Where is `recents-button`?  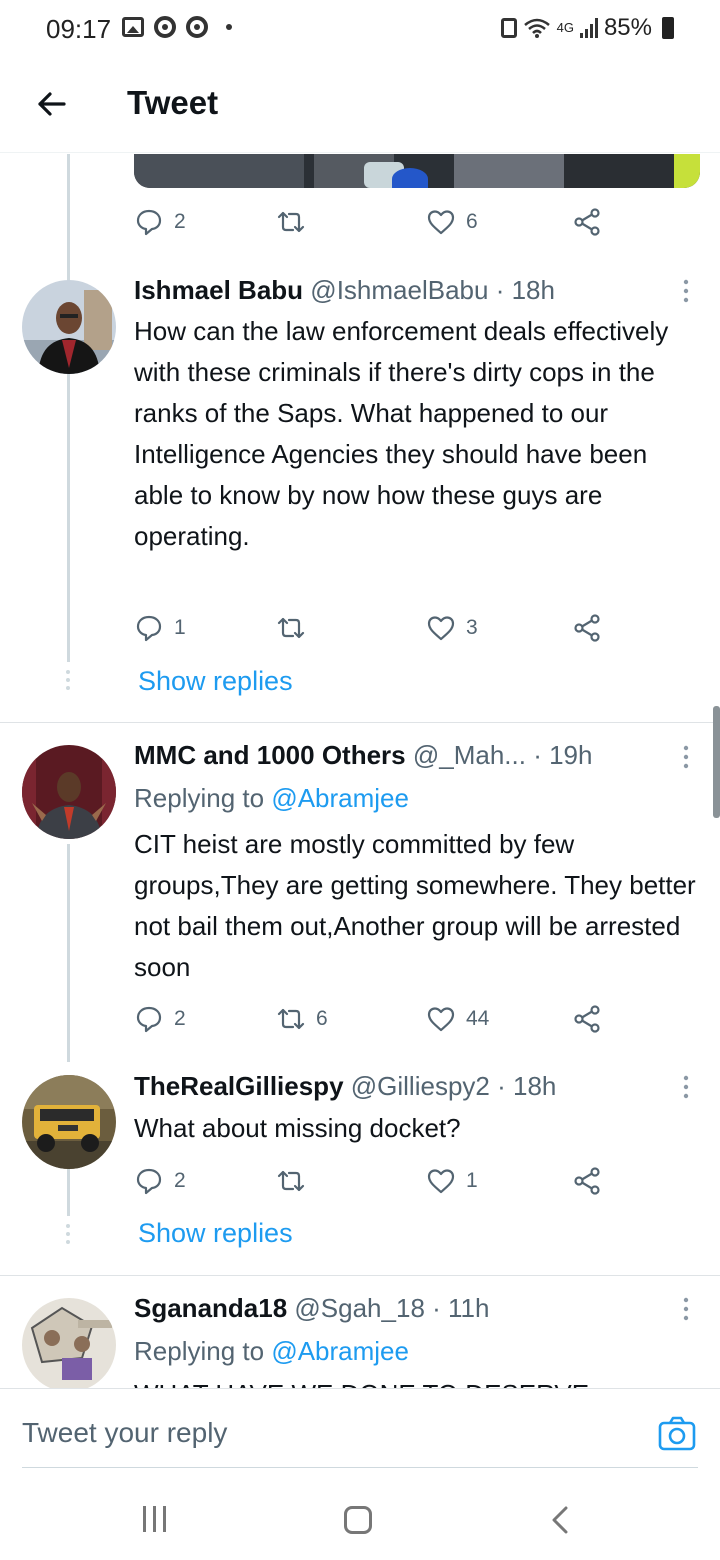
recents-button is located at coordinates (154, 1519).